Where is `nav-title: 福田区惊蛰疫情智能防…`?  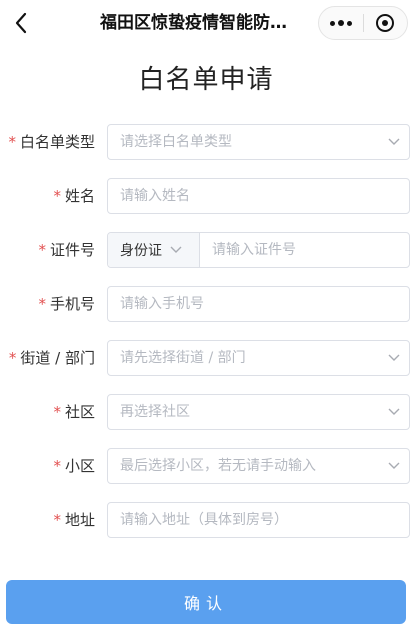
nav-title: 福田区惊蛰疫情智能防… is located at coordinates (193, 23).